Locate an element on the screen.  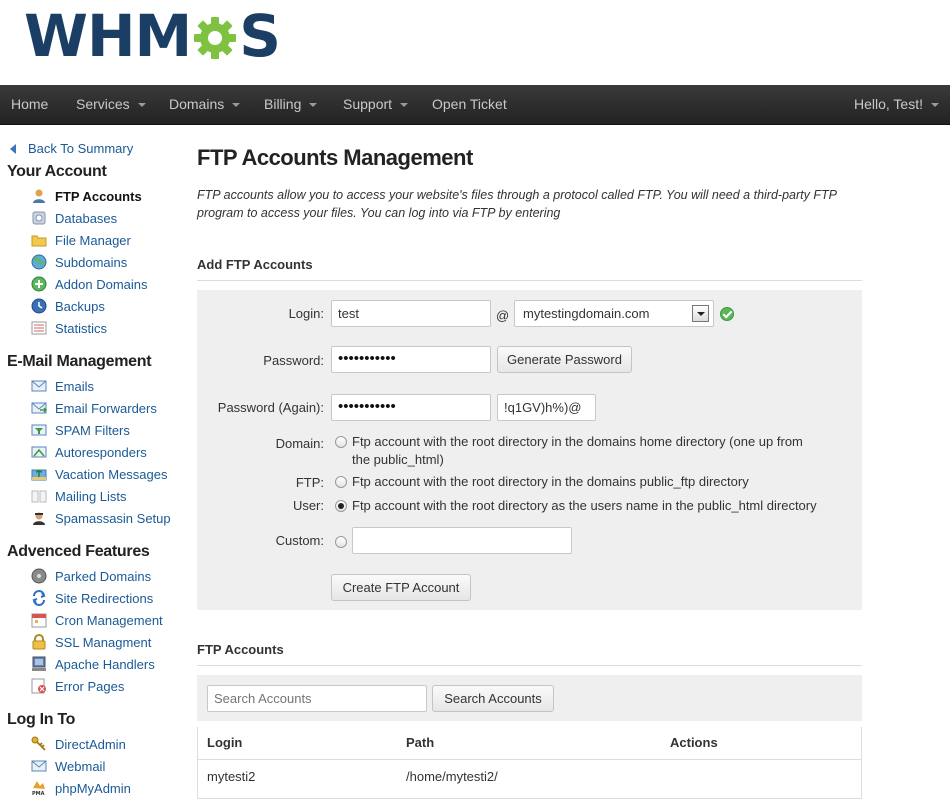
sidebar-item-label: Mailing Lists is located at coordinates (91, 496).